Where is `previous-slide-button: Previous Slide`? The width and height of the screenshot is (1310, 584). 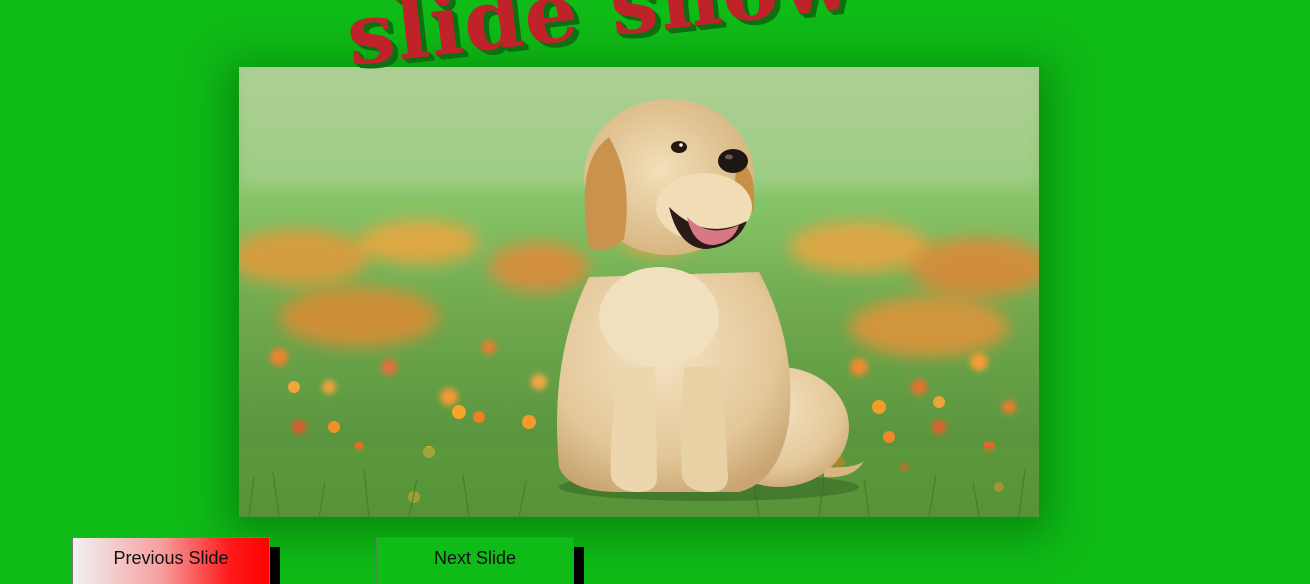 previous-slide-button: Previous Slide is located at coordinates (171, 560).